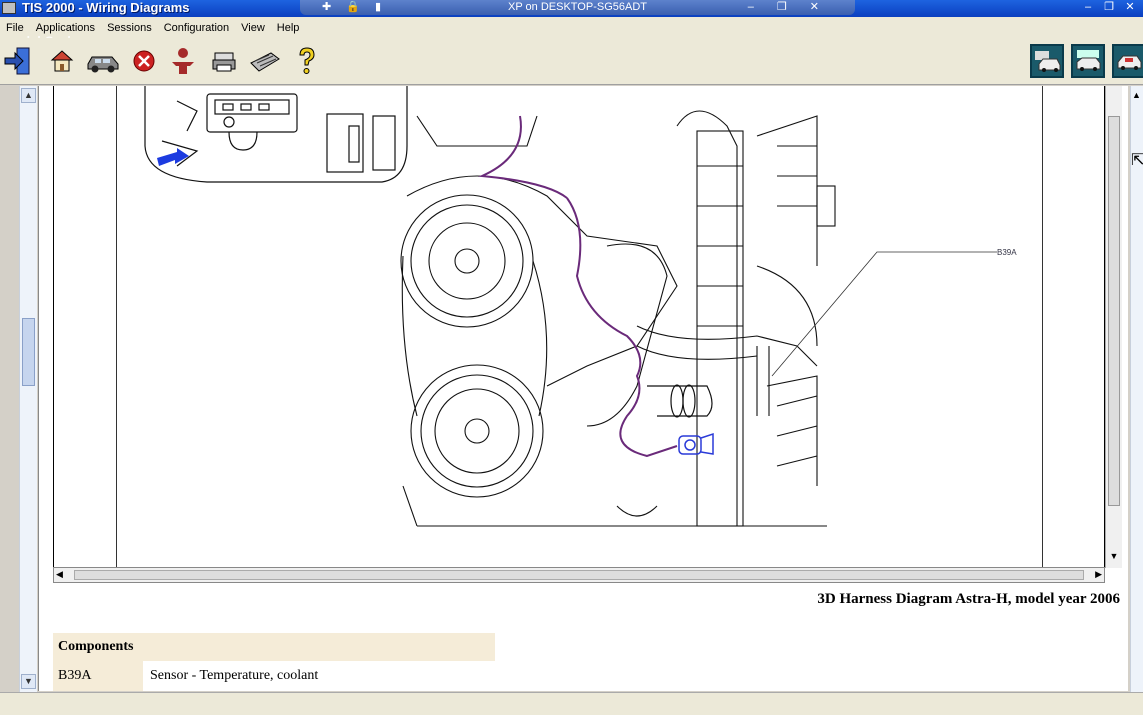 This screenshot has height=715, width=1143. What do you see at coordinates (571, 703) in the screenshot?
I see `status-bar` at bounding box center [571, 703].